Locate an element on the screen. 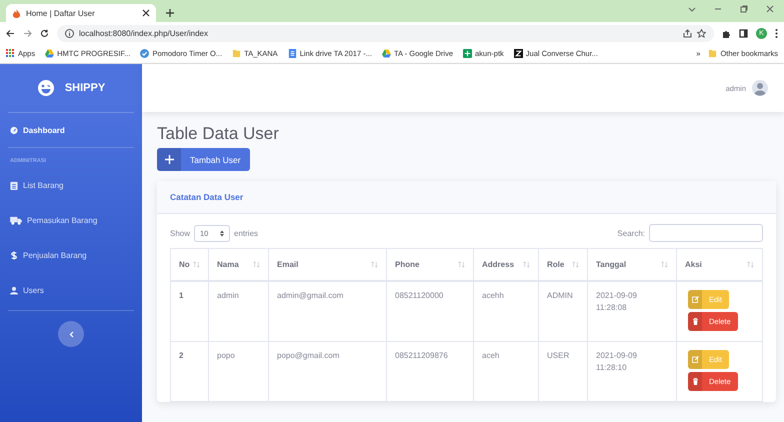 The height and width of the screenshot is (422, 784). sidebar-item: List Barang is located at coordinates (71, 185).